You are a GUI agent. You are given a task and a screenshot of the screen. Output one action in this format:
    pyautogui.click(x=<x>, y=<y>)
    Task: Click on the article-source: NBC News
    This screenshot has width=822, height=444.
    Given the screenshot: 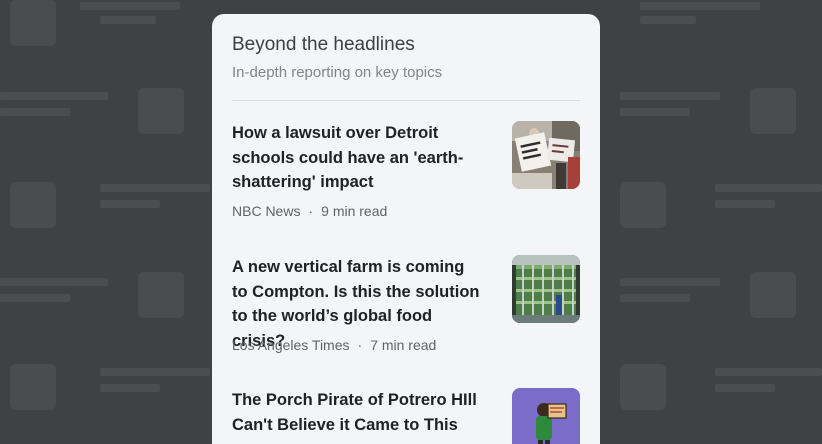 What is the action you would take?
    pyautogui.click(x=266, y=211)
    